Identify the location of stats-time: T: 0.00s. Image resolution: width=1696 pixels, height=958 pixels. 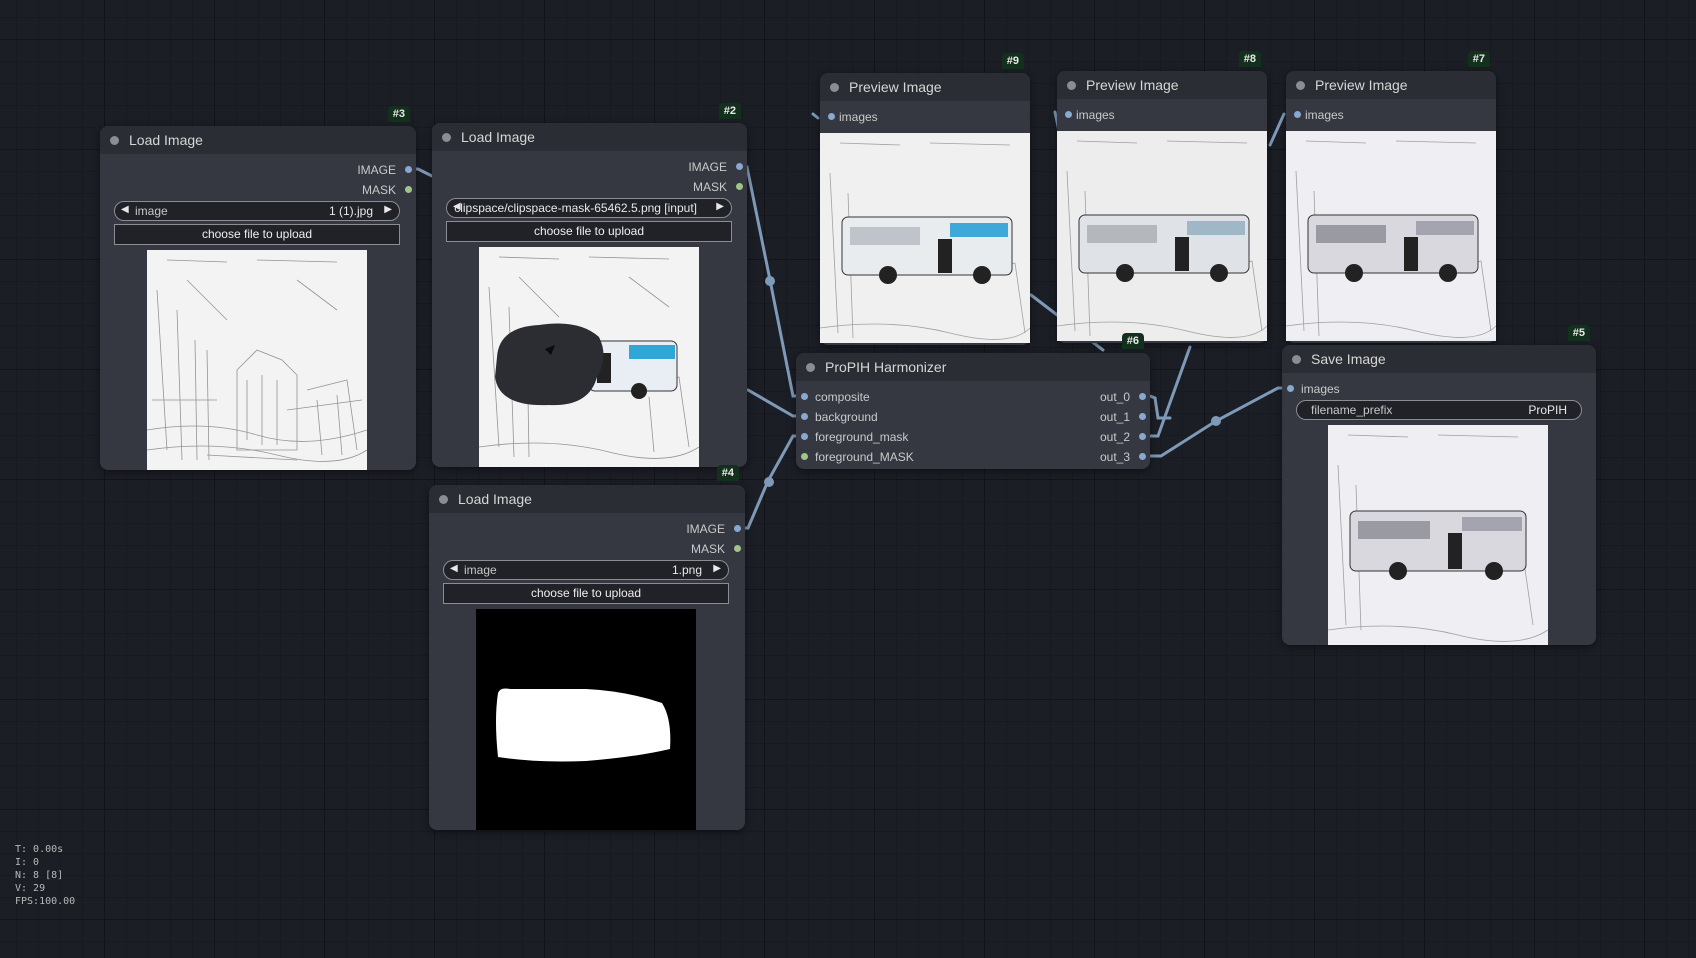
(39, 849).